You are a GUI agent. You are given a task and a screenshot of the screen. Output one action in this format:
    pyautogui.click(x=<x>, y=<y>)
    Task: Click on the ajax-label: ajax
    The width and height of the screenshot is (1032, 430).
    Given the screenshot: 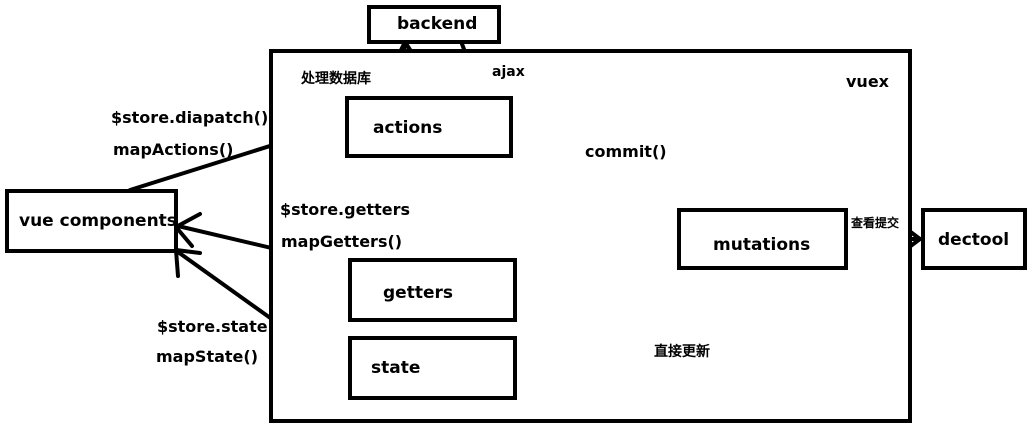 What is the action you would take?
    pyautogui.click(x=508, y=72)
    